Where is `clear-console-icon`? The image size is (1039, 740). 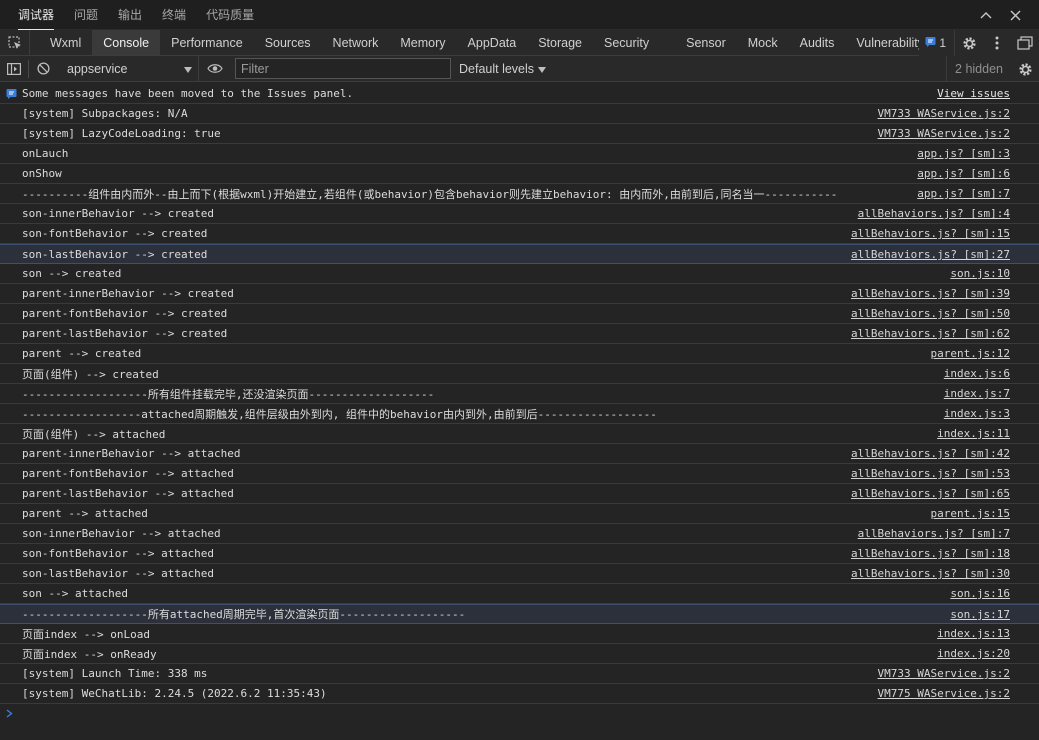
clear-console-icon is located at coordinates (43, 69).